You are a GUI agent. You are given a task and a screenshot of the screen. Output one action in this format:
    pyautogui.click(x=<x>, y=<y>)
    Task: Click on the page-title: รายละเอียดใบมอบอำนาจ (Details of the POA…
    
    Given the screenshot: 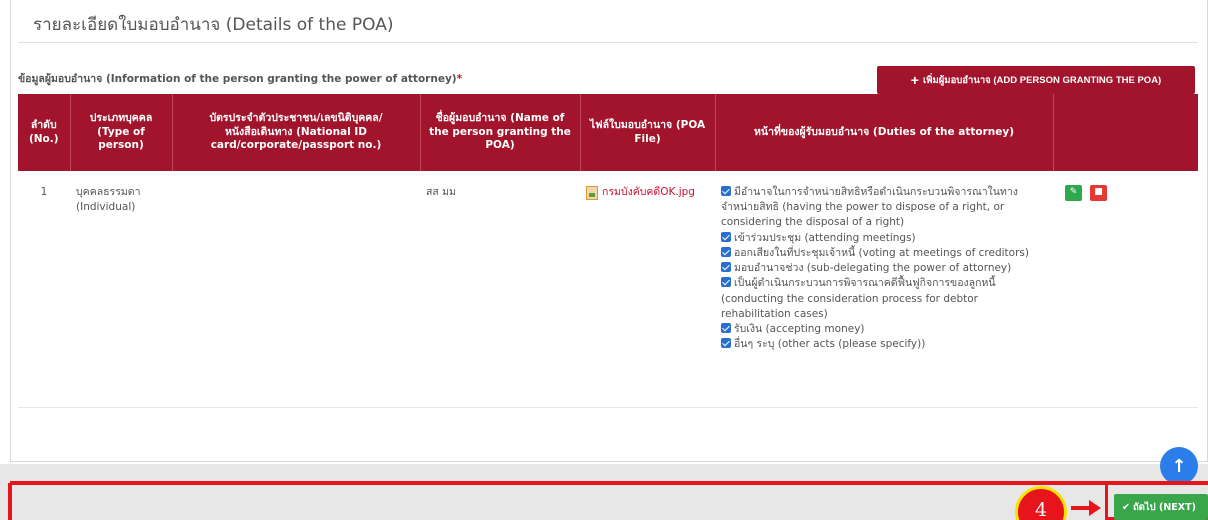 What is the action you would take?
    pyautogui.click(x=213, y=25)
    